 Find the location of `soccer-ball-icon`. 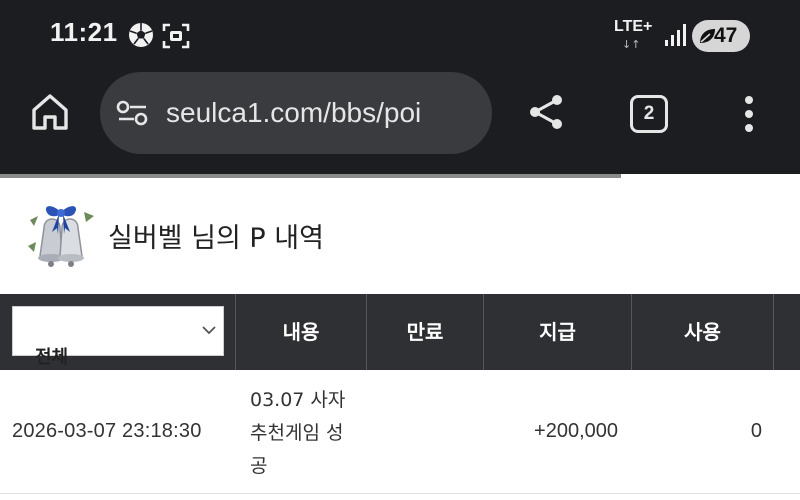

soccer-ball-icon is located at coordinates (141, 35).